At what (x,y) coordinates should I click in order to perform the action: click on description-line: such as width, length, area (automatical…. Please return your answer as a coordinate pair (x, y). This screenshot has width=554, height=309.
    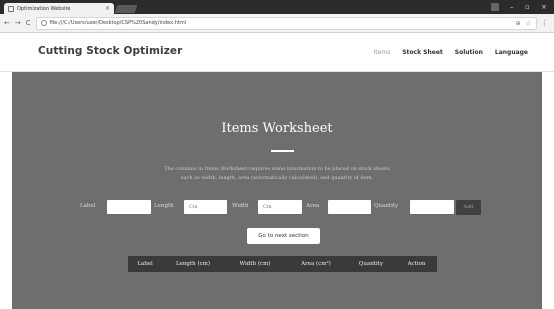
    Looking at the image, I should click on (277, 177).